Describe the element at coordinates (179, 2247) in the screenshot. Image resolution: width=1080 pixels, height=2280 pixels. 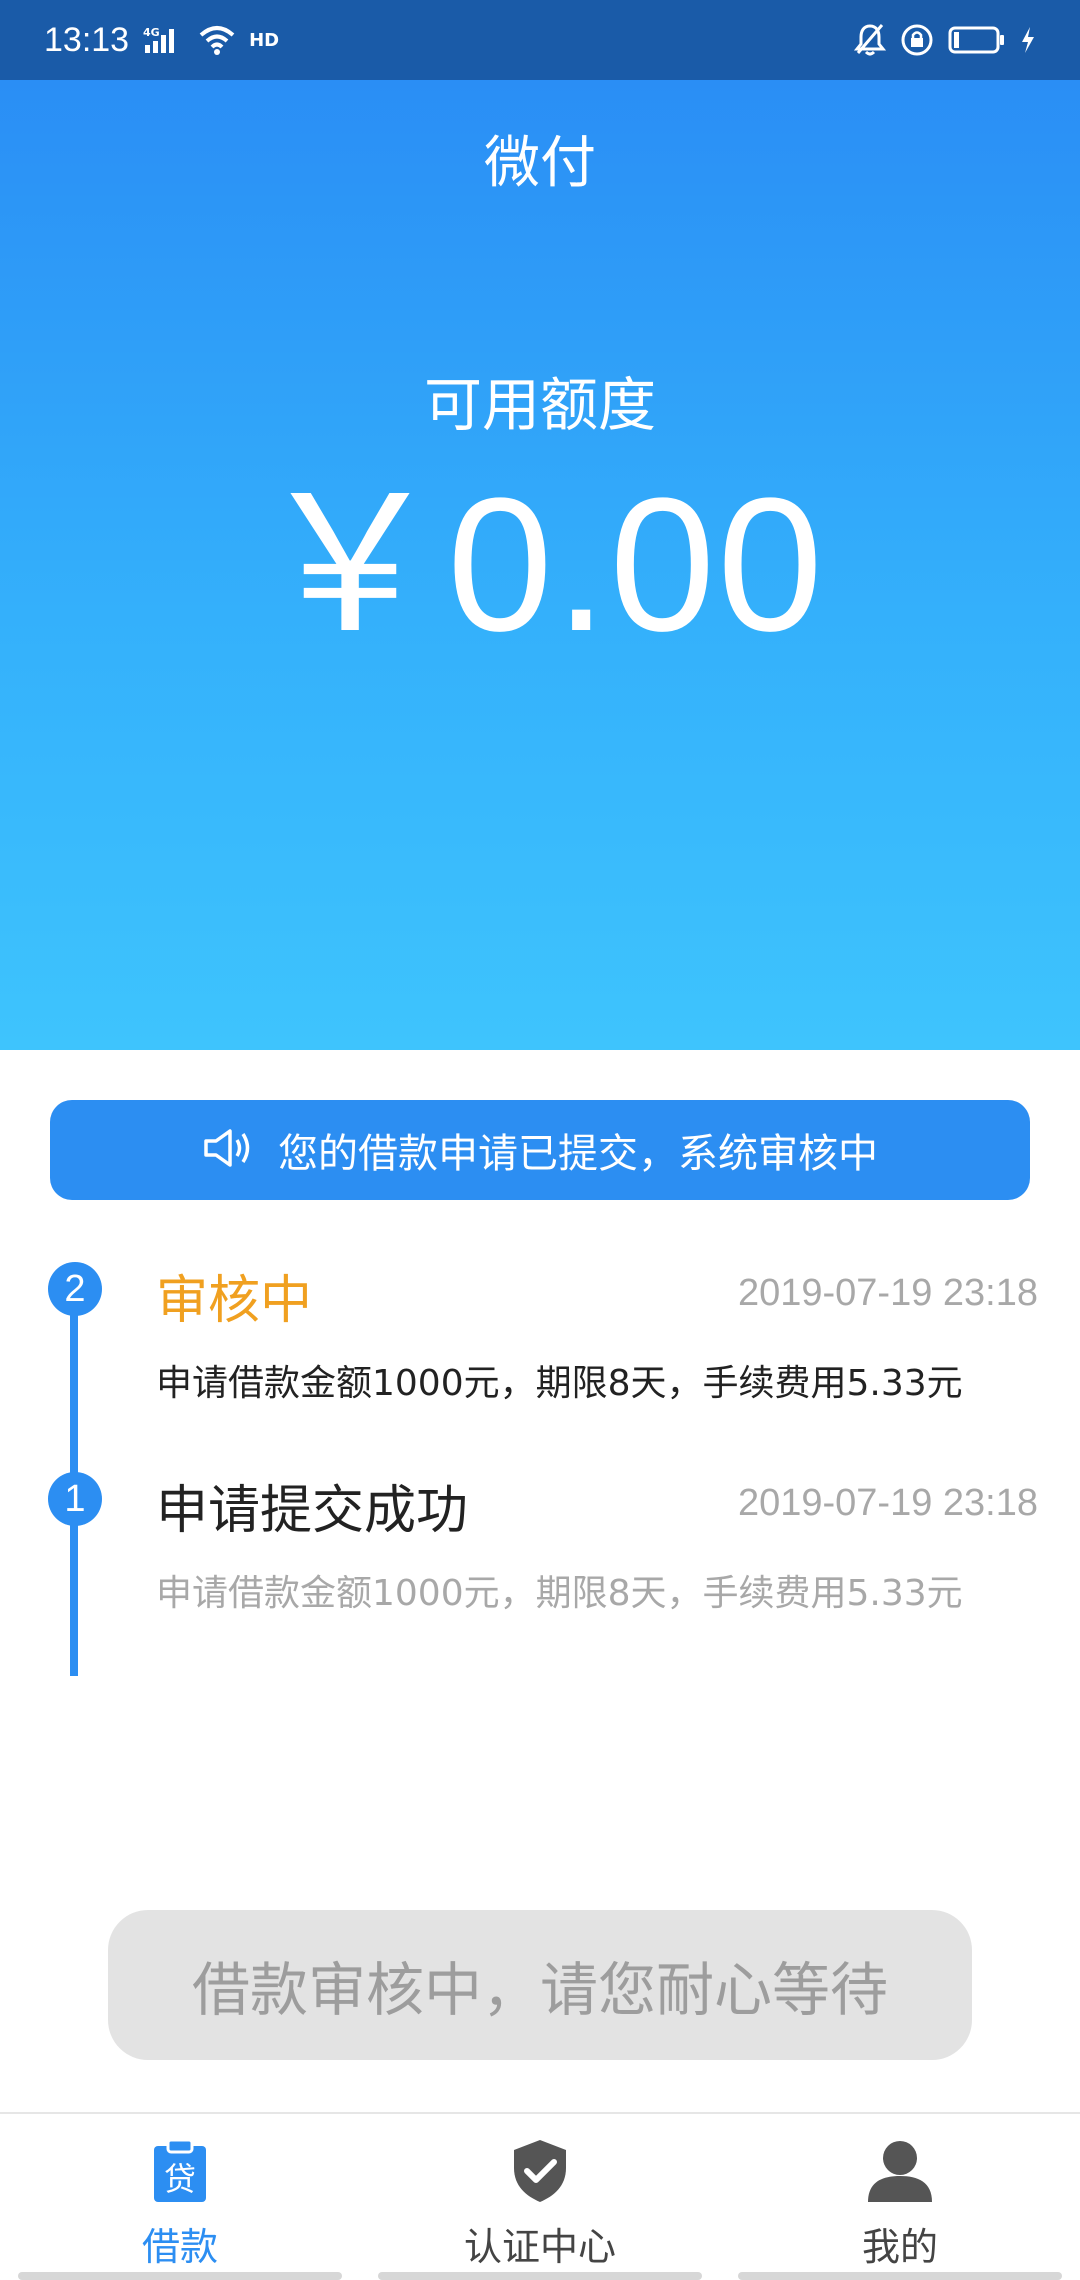
I see `nav-label: 借款` at that location.